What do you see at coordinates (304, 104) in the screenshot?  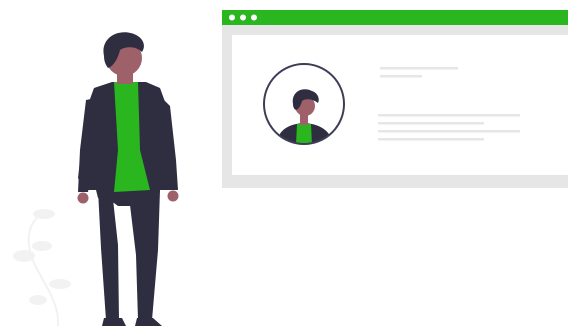 I see `user-avatar-icon` at bounding box center [304, 104].